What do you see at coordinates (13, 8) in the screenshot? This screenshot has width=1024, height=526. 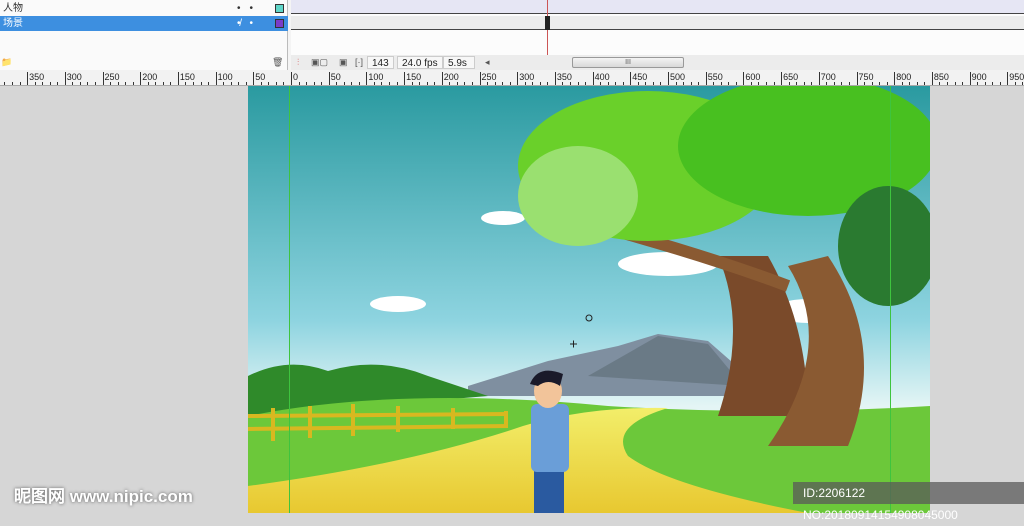 I see `layer-name: 人物` at bounding box center [13, 8].